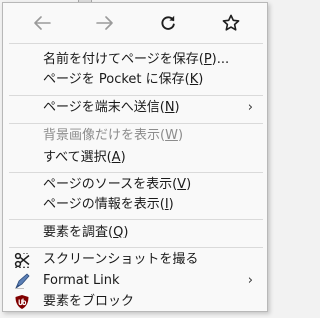  What do you see at coordinates (77, 157) in the screenshot?
I see `menu-item-label: すべて選択(` at bounding box center [77, 157].